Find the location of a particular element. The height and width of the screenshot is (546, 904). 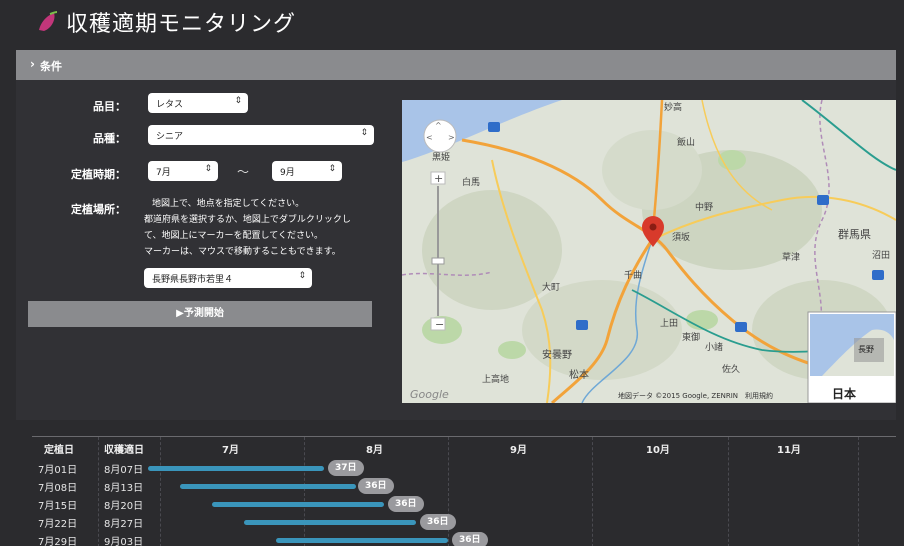

svg-text: 千曲 is located at coordinates (633, 275).